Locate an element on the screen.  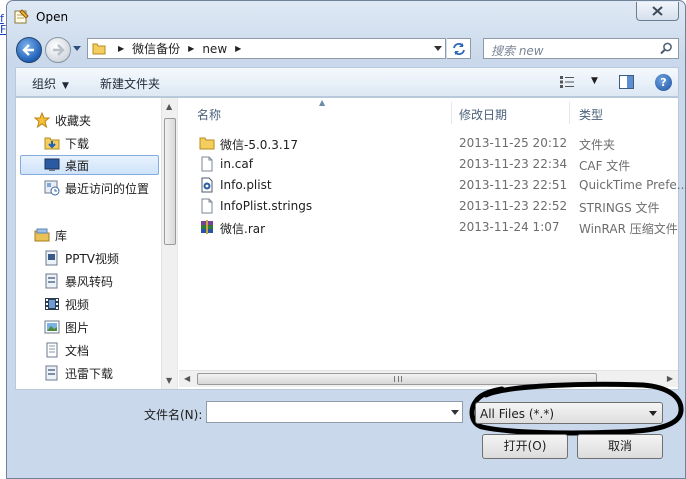
help-button: ? is located at coordinates (663, 82).